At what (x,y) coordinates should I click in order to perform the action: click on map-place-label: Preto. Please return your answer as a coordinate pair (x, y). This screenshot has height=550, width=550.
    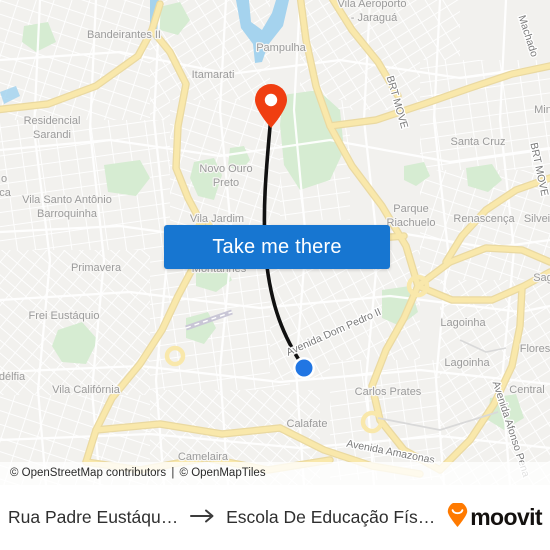
    Looking at the image, I should click on (226, 183).